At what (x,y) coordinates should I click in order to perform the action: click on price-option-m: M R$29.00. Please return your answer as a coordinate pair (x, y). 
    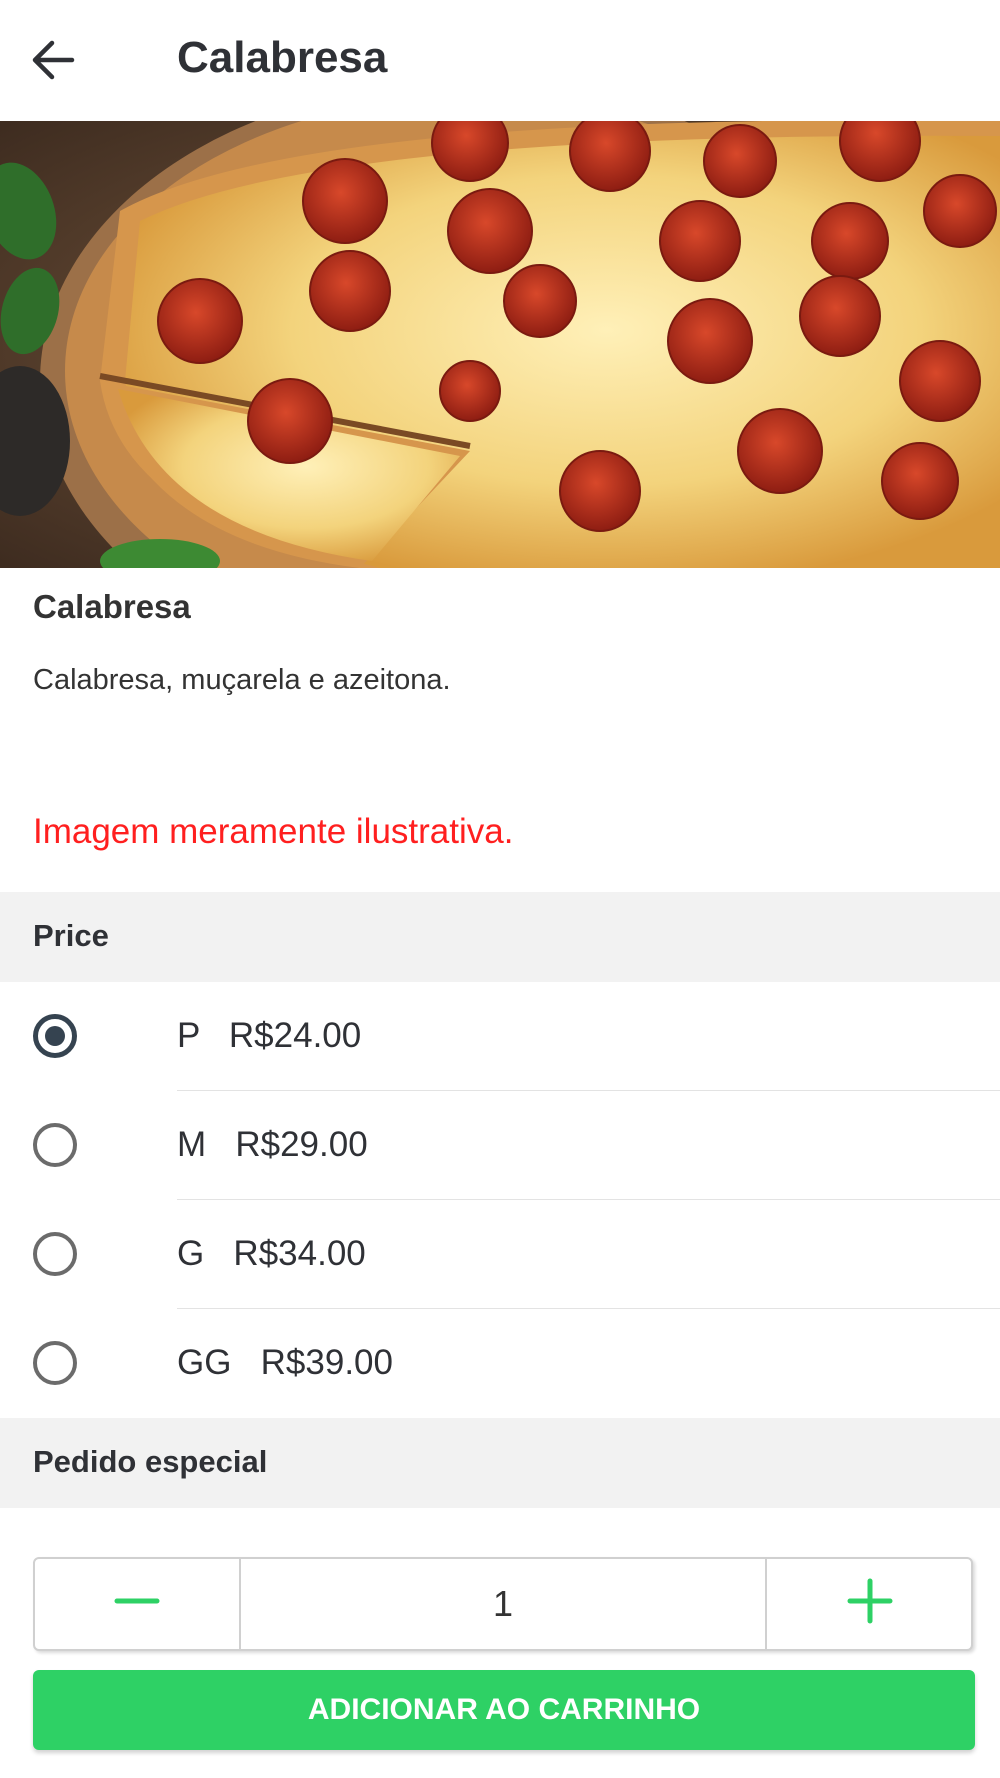
    Looking at the image, I should click on (500, 1145).